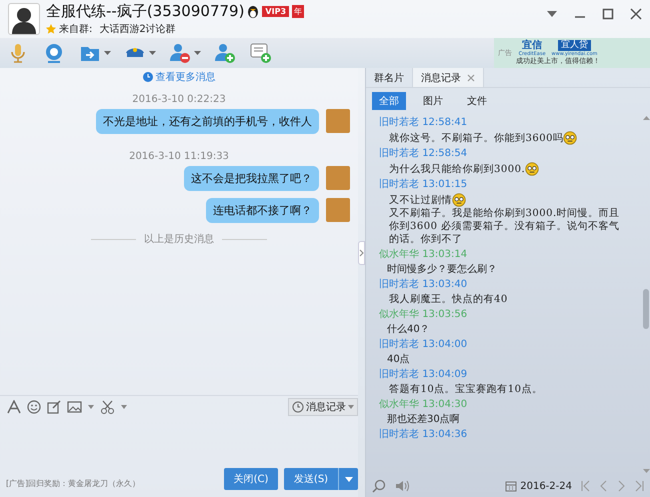 This screenshot has height=497, width=650. I want to click on scissors-icon, so click(107, 407).